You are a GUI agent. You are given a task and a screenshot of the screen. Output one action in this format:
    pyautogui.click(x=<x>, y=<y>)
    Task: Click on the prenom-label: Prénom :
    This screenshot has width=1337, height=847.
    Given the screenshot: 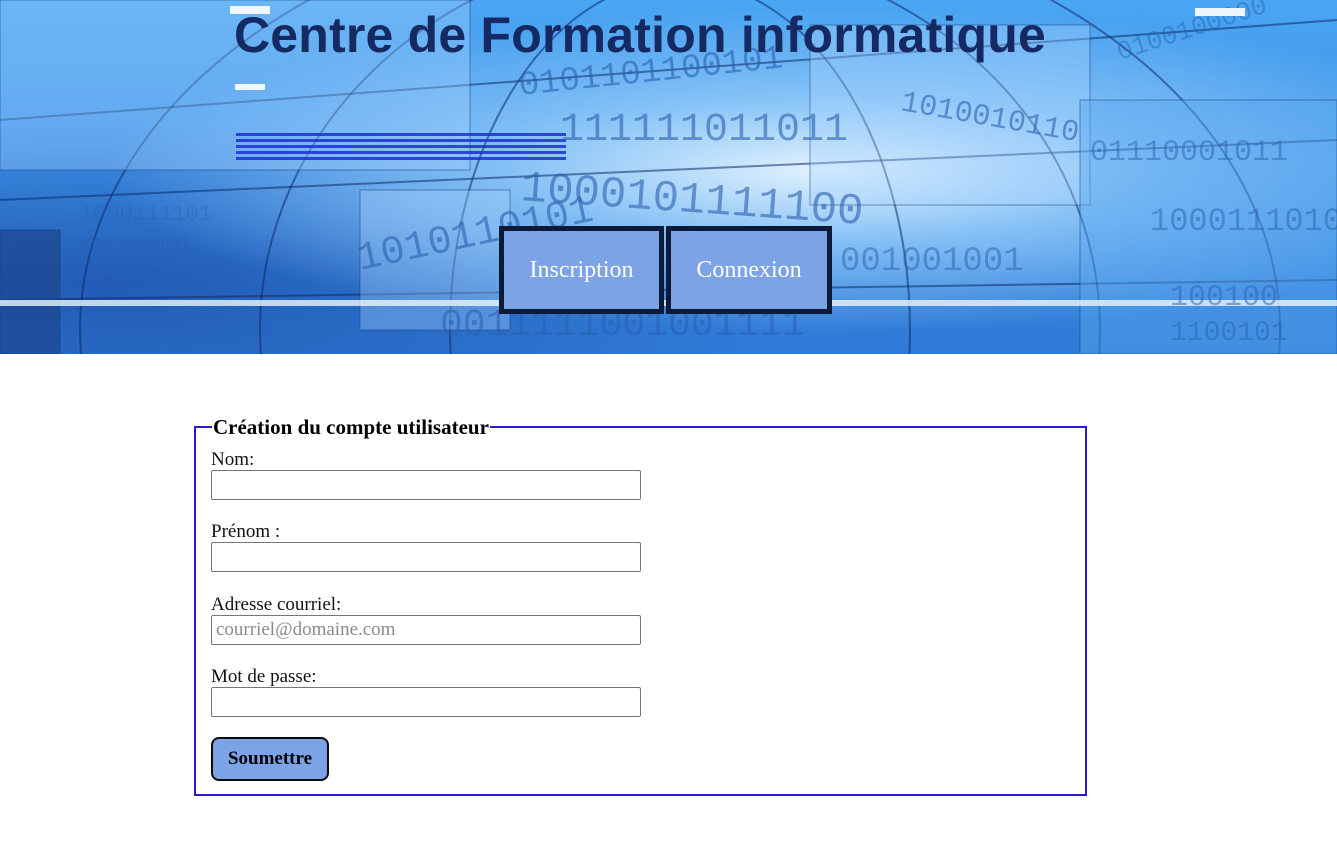 What is the action you would take?
    pyautogui.click(x=246, y=531)
    